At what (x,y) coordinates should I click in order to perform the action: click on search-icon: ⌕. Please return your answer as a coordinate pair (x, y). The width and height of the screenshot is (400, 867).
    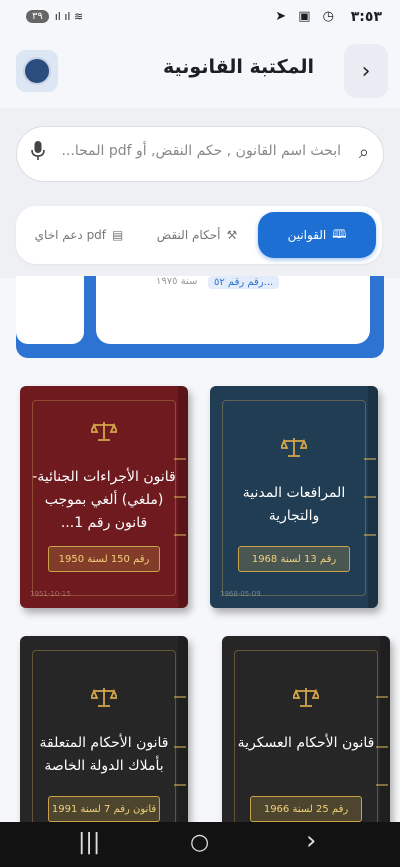
    Looking at the image, I should click on (364, 152).